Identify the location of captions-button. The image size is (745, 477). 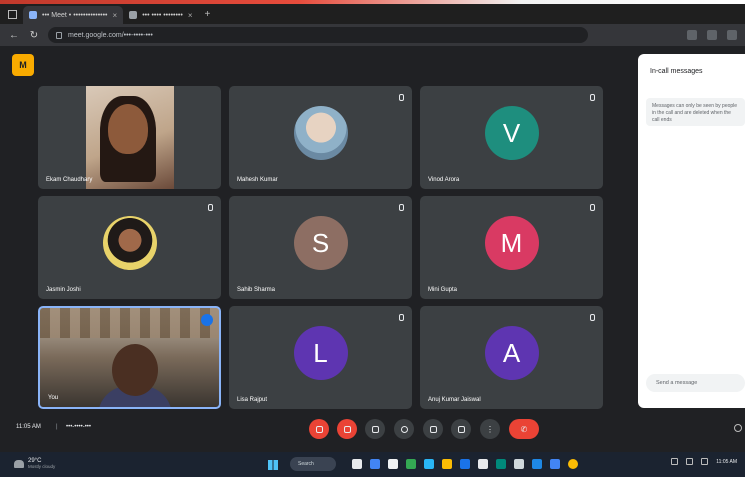
(375, 429).